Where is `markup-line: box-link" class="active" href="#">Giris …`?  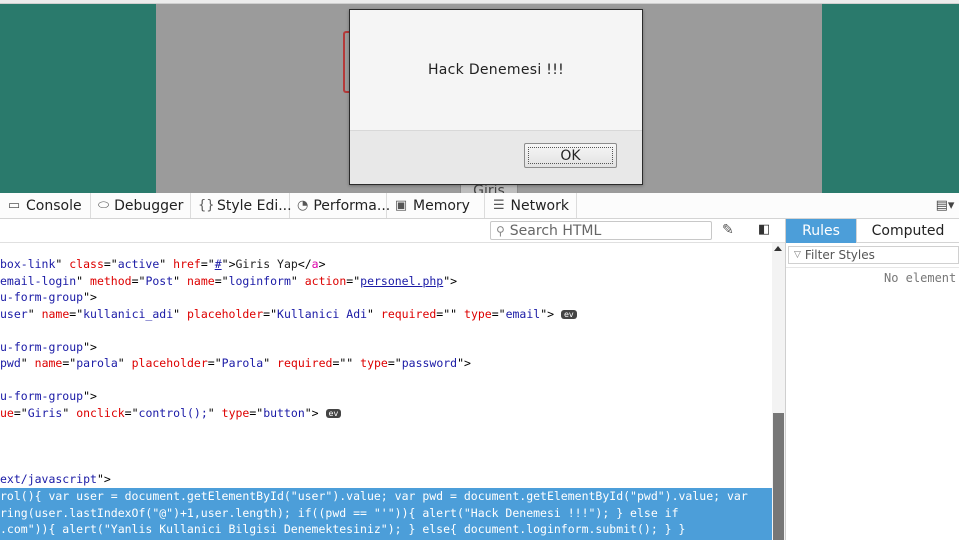
markup-line: box-link" class="active" href="#">Giris … is located at coordinates (163, 264).